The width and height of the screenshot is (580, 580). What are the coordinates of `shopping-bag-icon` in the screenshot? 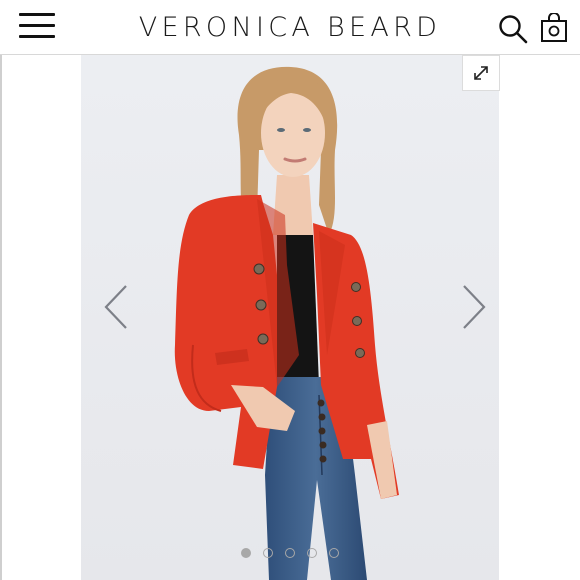 It's located at (554, 27).